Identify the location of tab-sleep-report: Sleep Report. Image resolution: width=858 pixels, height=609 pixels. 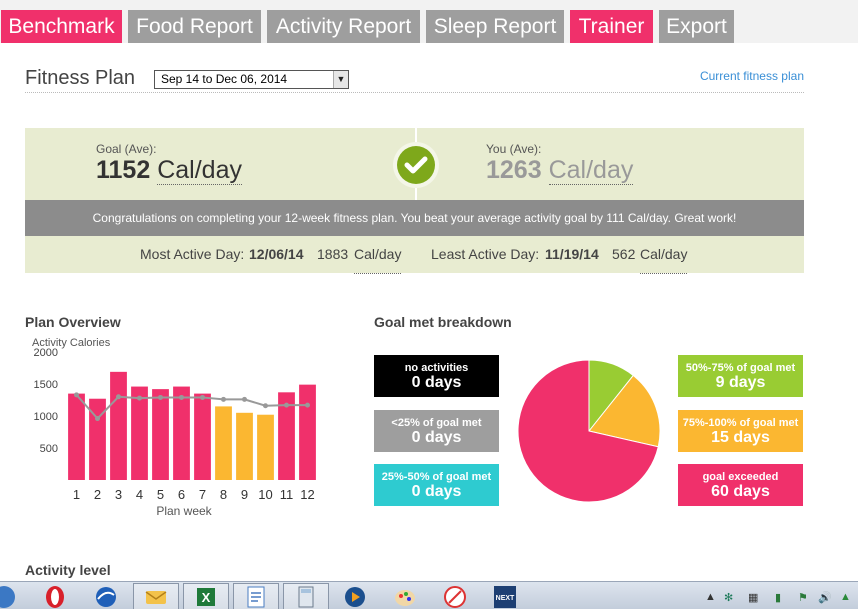
(495, 26).